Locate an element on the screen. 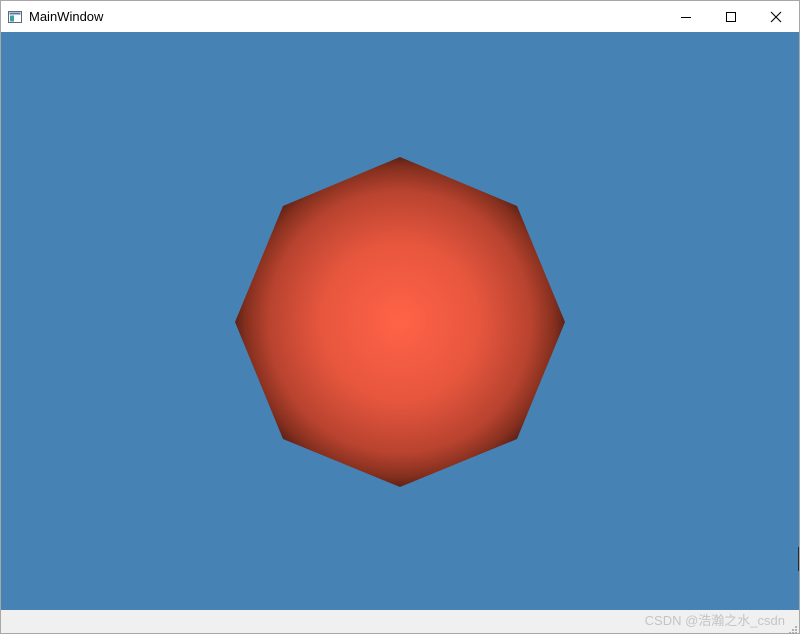 The image size is (800, 634). maximize-icon is located at coordinates (731, 17).